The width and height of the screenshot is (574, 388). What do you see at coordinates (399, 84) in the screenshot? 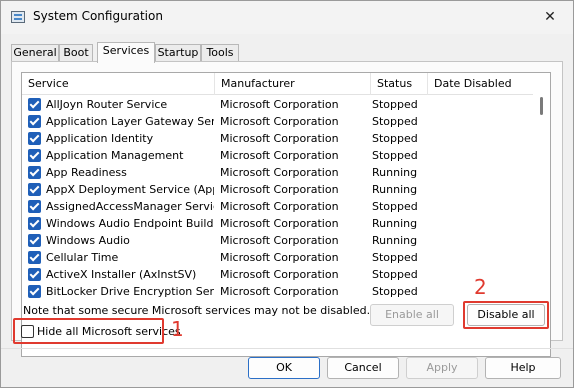
I see `column-header-status: Status` at bounding box center [399, 84].